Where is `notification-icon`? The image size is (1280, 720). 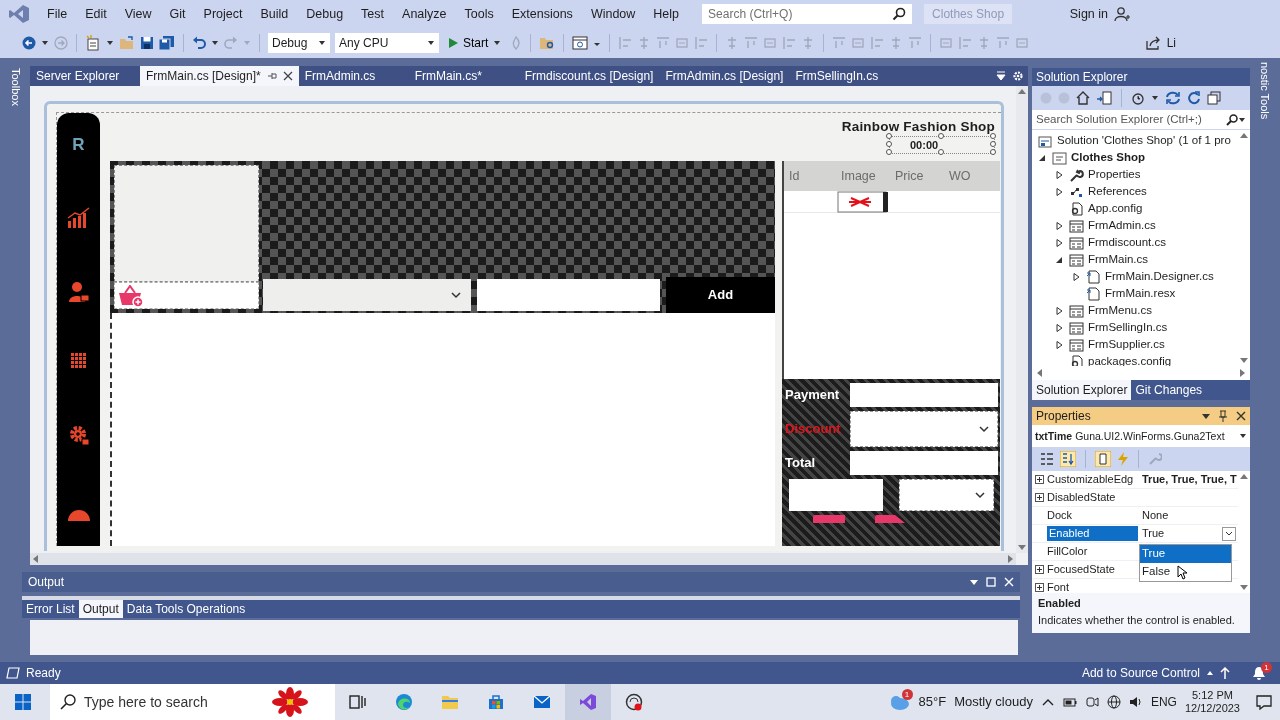
notification-icon is located at coordinates (1264, 702).